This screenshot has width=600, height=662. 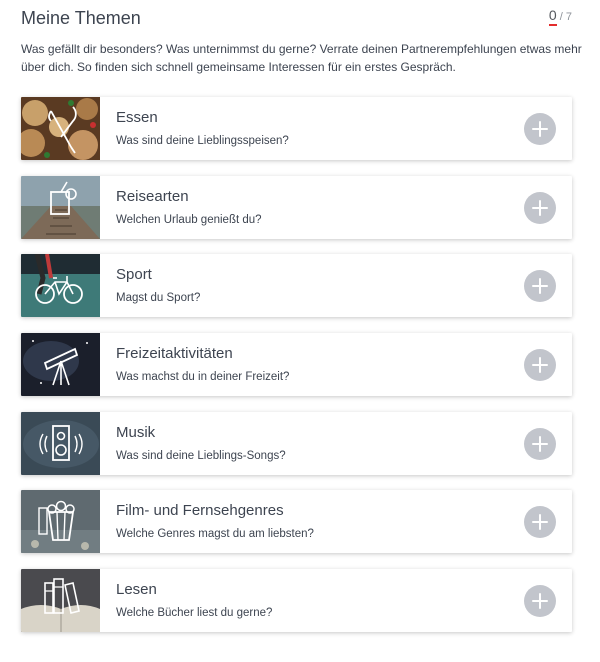 I want to click on topic-image-essen, so click(x=60, y=128).